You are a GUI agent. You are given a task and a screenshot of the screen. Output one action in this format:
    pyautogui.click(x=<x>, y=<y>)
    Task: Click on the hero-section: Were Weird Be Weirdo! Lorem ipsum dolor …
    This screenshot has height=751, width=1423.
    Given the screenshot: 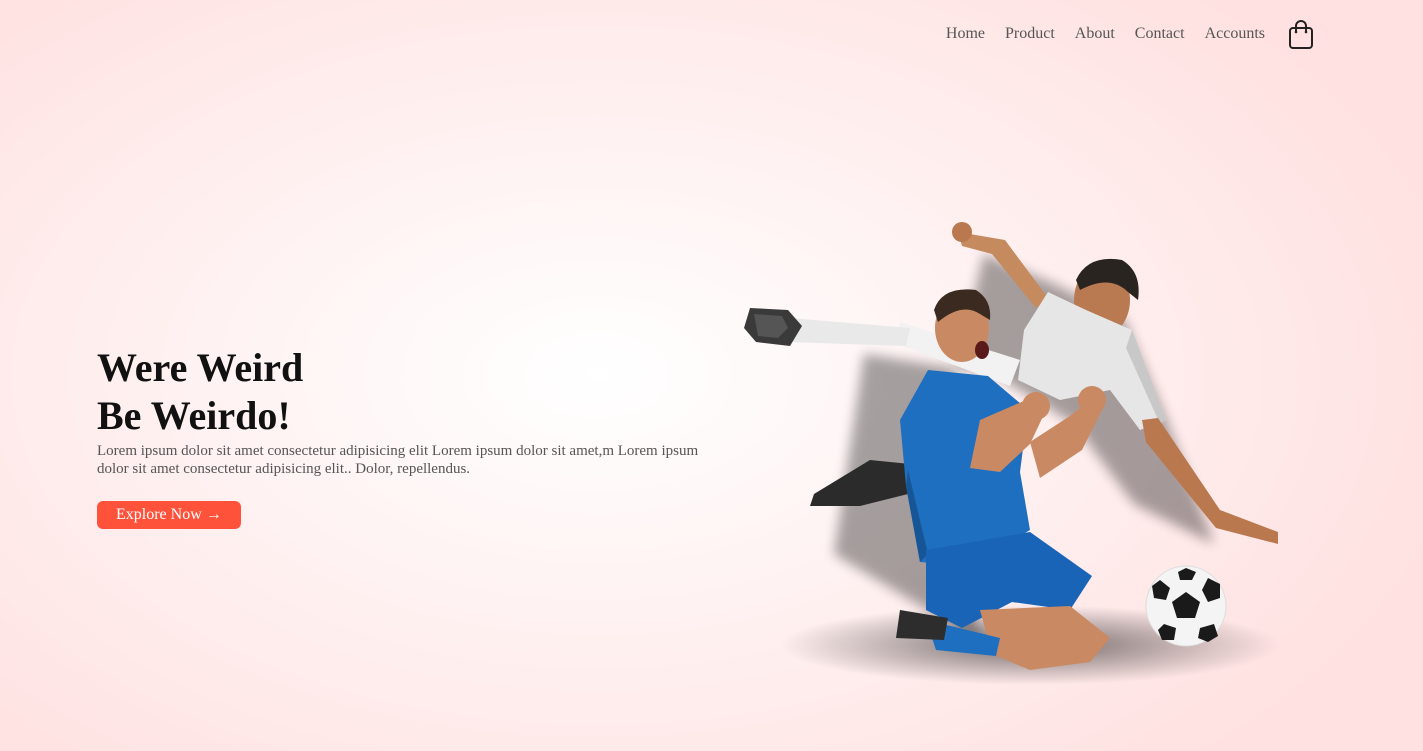 What is the action you would take?
    pyautogui.click(x=407, y=436)
    